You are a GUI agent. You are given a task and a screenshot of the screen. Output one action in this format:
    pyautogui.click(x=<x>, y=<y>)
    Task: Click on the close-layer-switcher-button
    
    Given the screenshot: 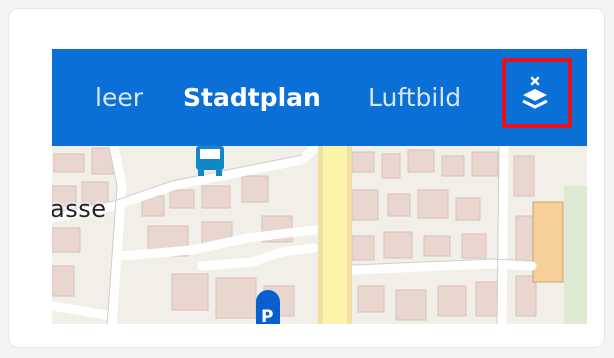 What is the action you would take?
    pyautogui.click(x=537, y=93)
    